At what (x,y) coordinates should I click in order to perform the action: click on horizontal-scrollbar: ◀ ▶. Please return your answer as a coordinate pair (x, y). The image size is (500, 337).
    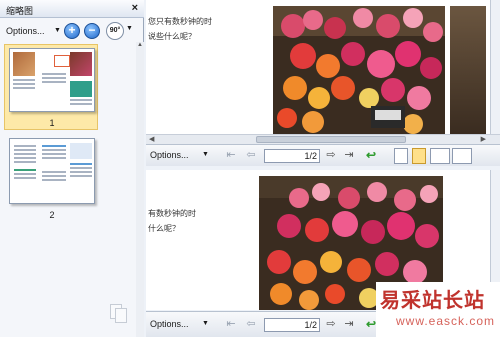
    Looking at the image, I should click on (323, 139).